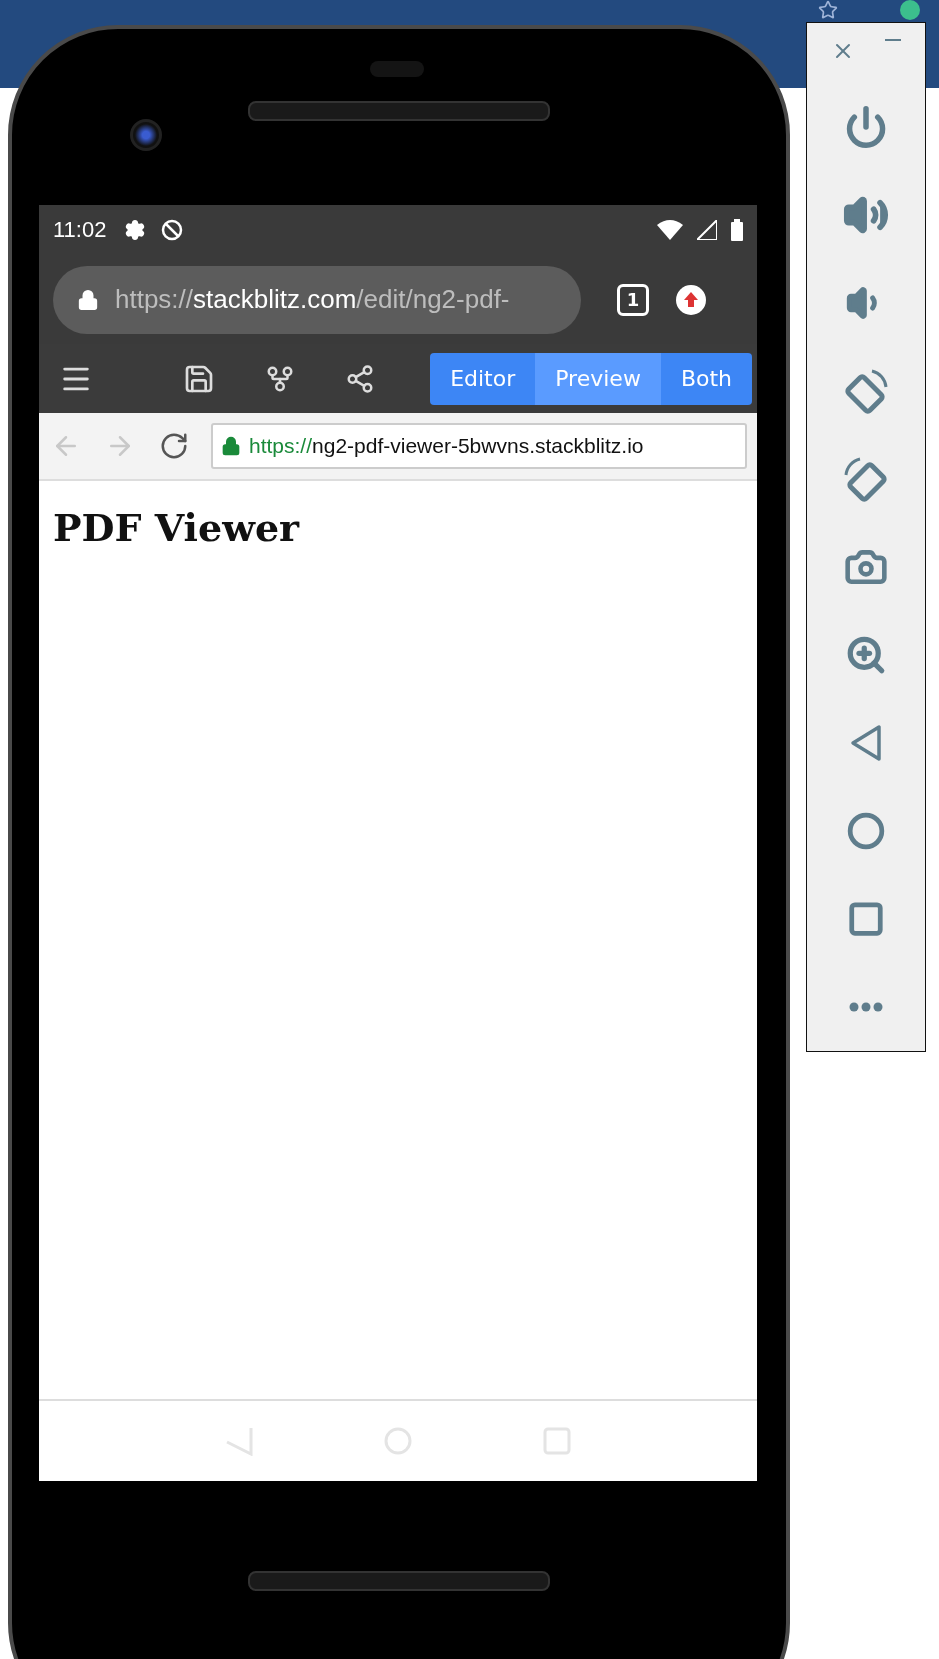 This screenshot has height=1659, width=939. I want to click on camera-lens, so click(146, 135).